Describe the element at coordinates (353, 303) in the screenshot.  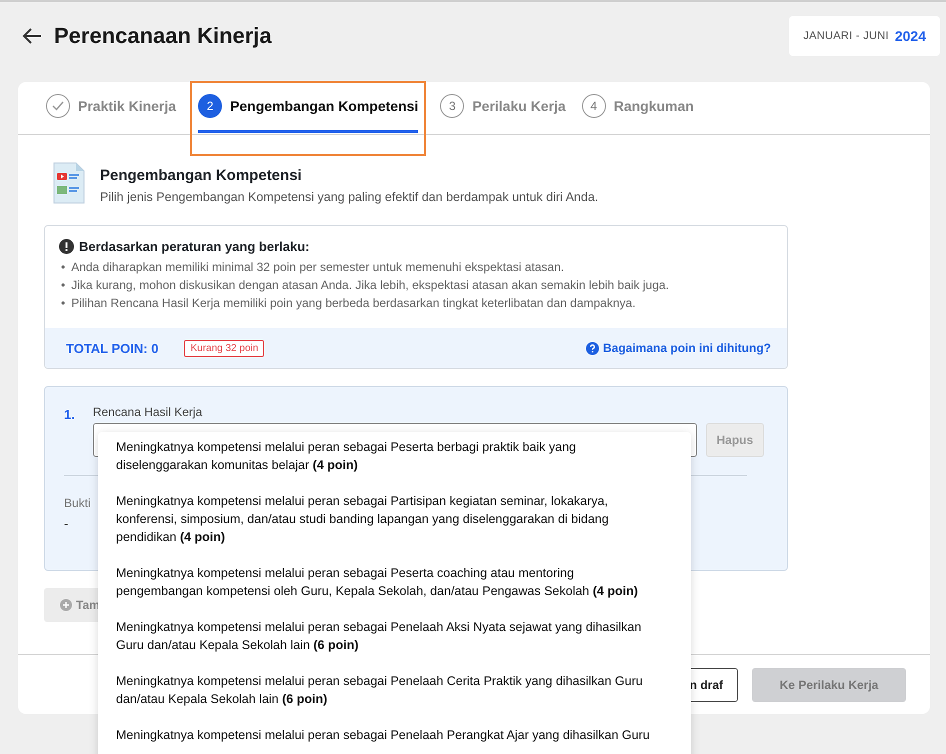
I see `info-bullet: Pilihan Rencana Hasil Kerja memiliki poin yang berbeda berdasarkan tingkat keterlibatan dan dampaknya.` at that location.